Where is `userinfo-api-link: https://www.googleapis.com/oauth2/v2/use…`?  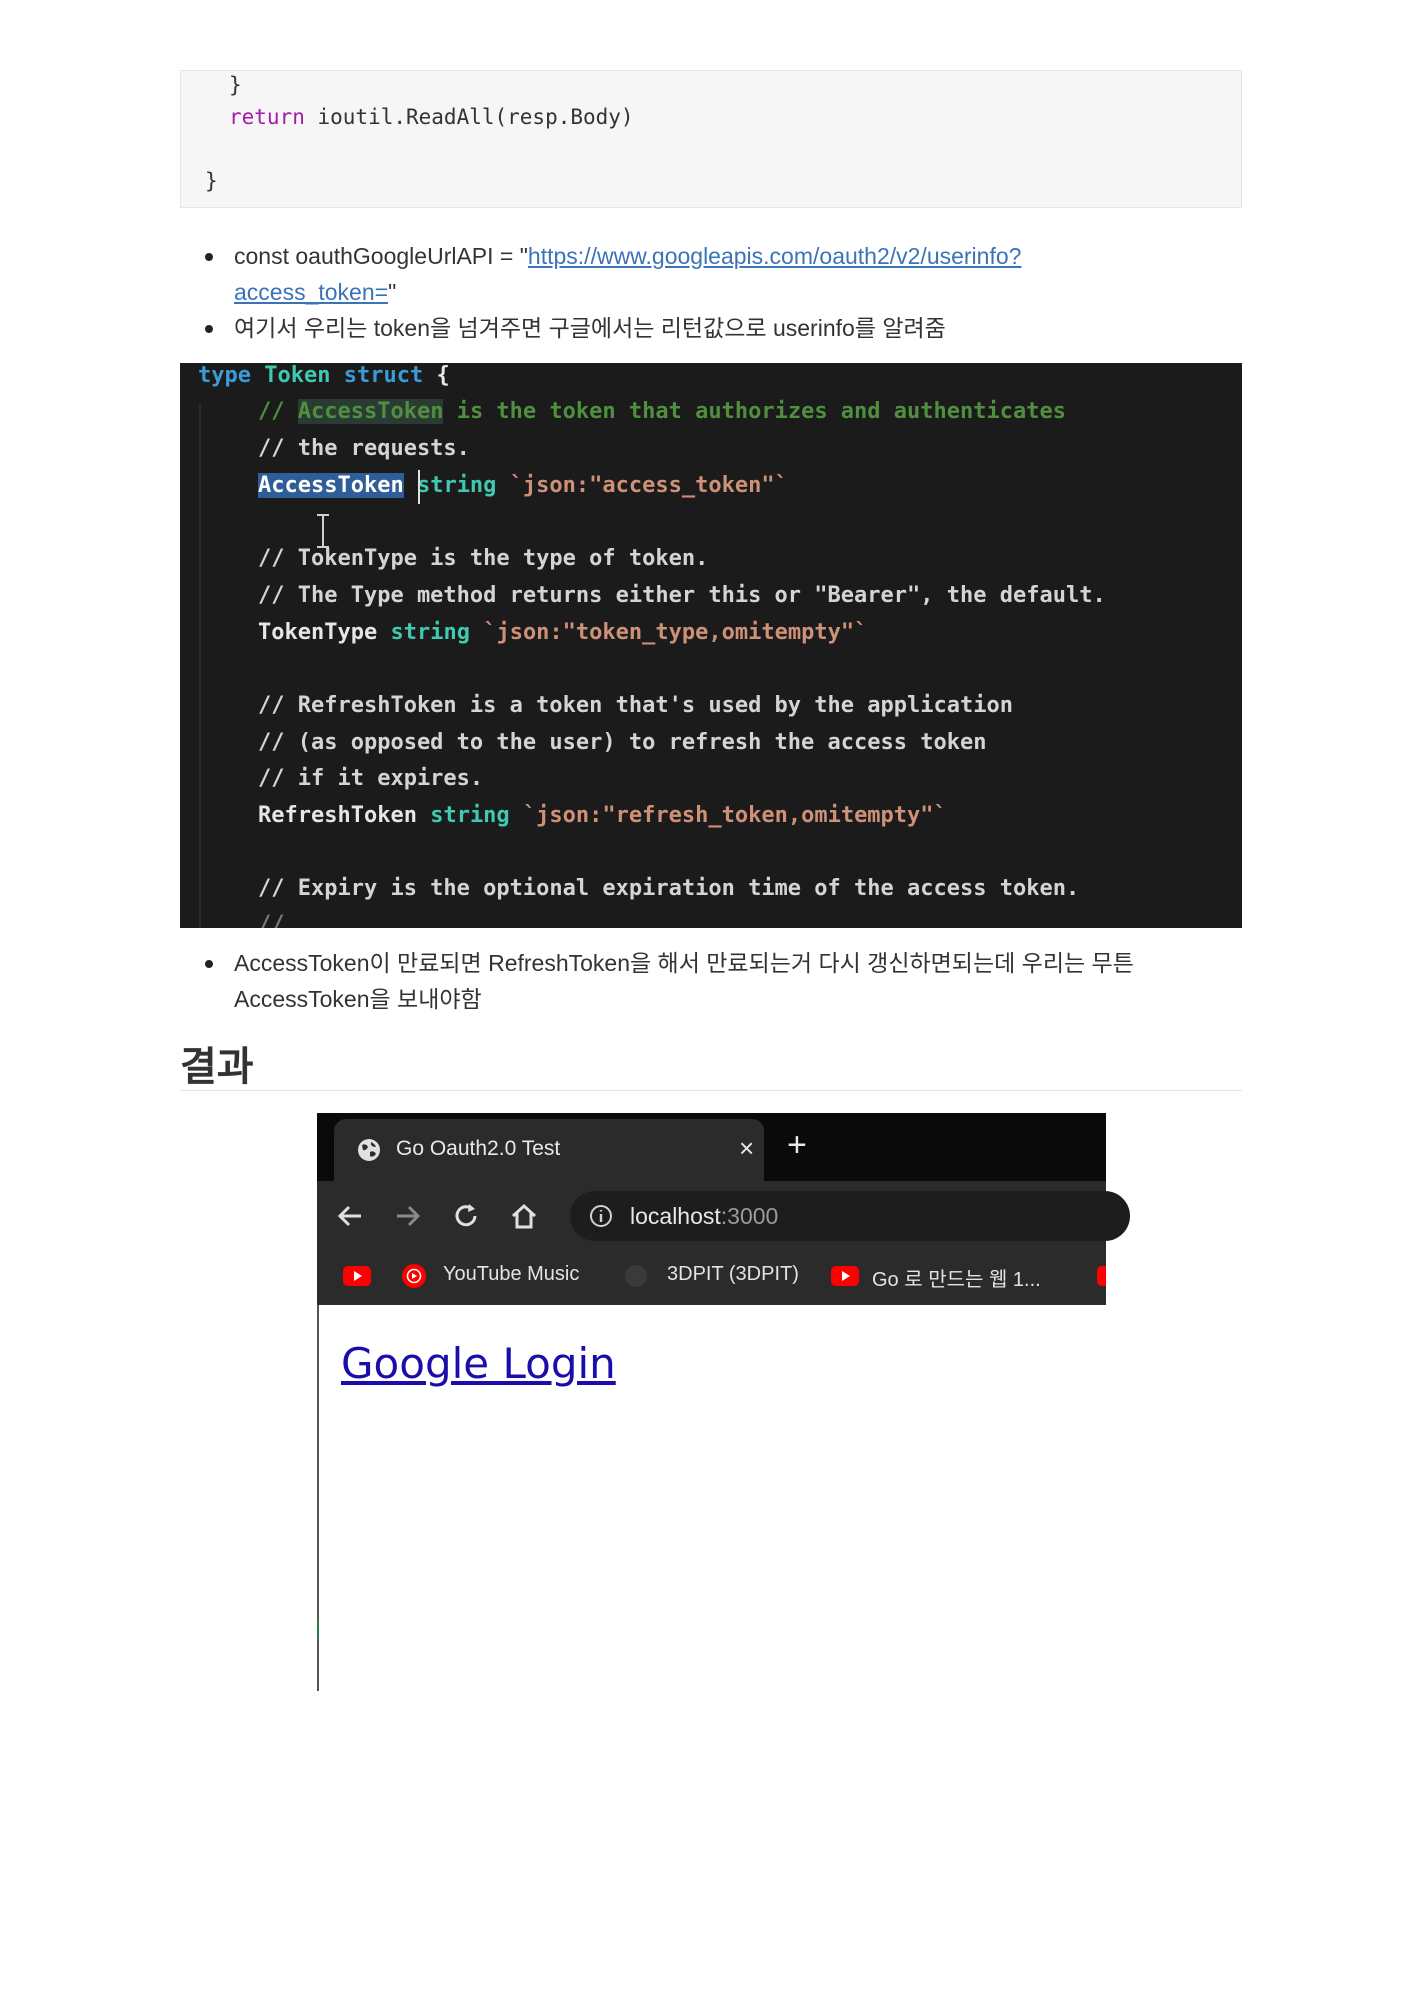
userinfo-api-link: https://www.googleapis.com/oauth2/v2/use… is located at coordinates (775, 256).